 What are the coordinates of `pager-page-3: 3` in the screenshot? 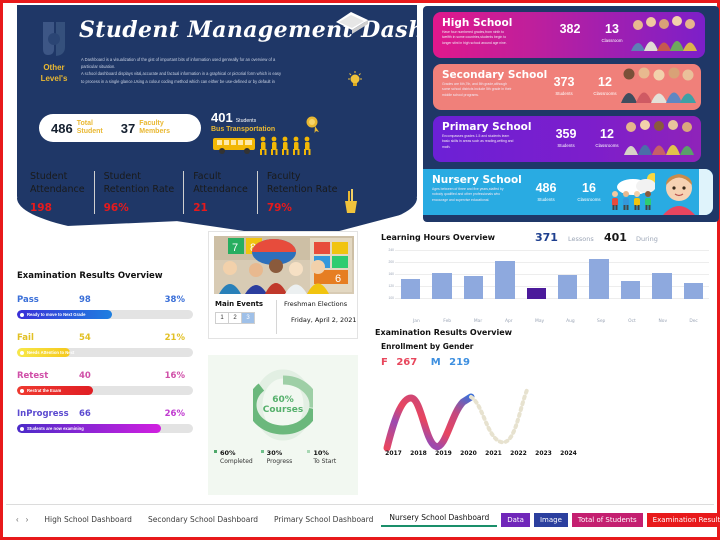 It's located at (248, 318).